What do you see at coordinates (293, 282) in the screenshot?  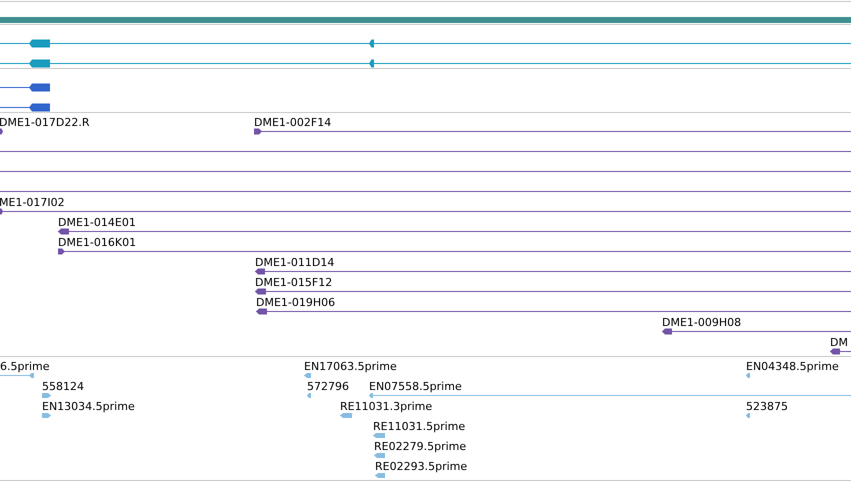 I see `feature-label: DME1-015F12` at bounding box center [293, 282].